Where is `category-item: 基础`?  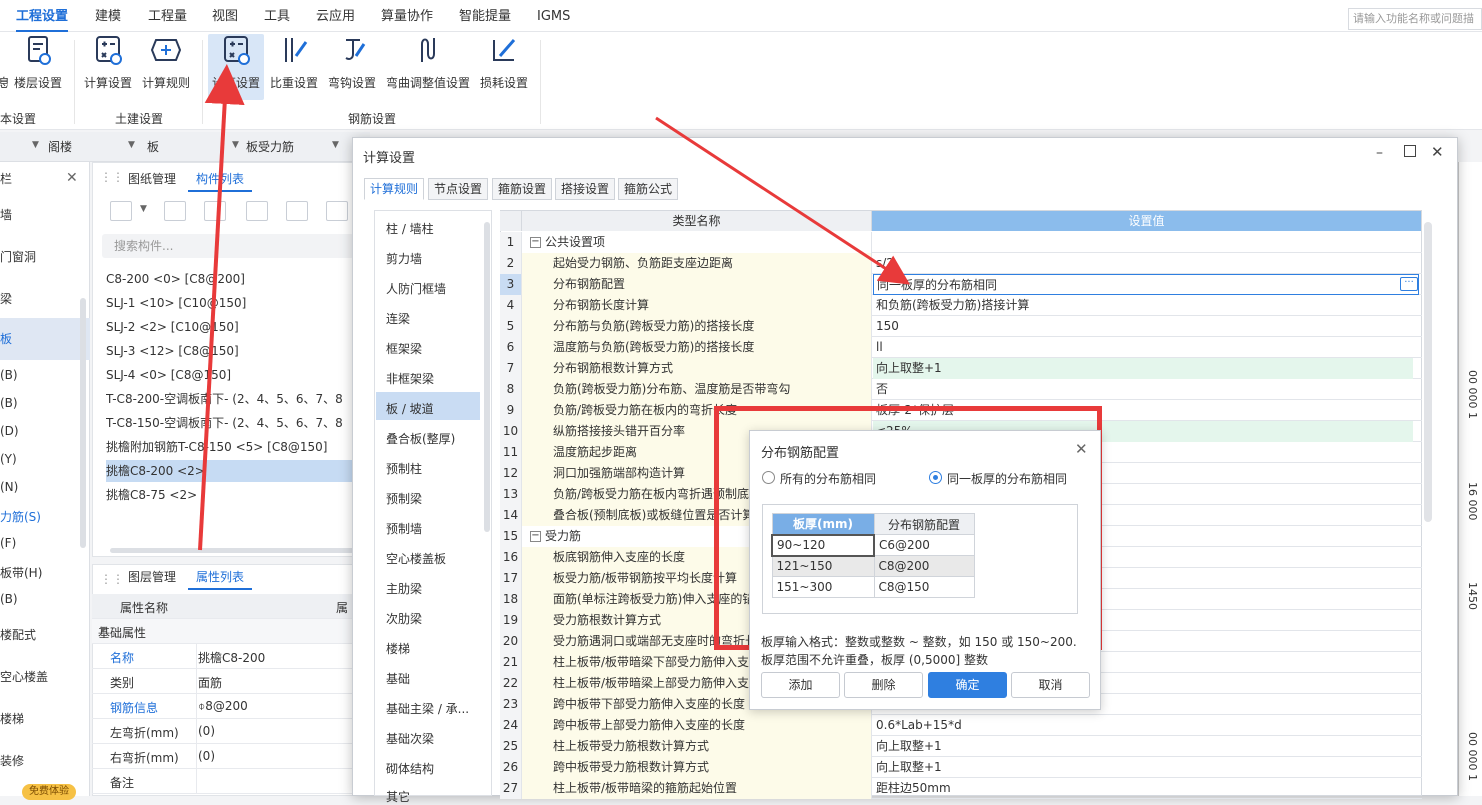
category-item: 基础 is located at coordinates (436, 678).